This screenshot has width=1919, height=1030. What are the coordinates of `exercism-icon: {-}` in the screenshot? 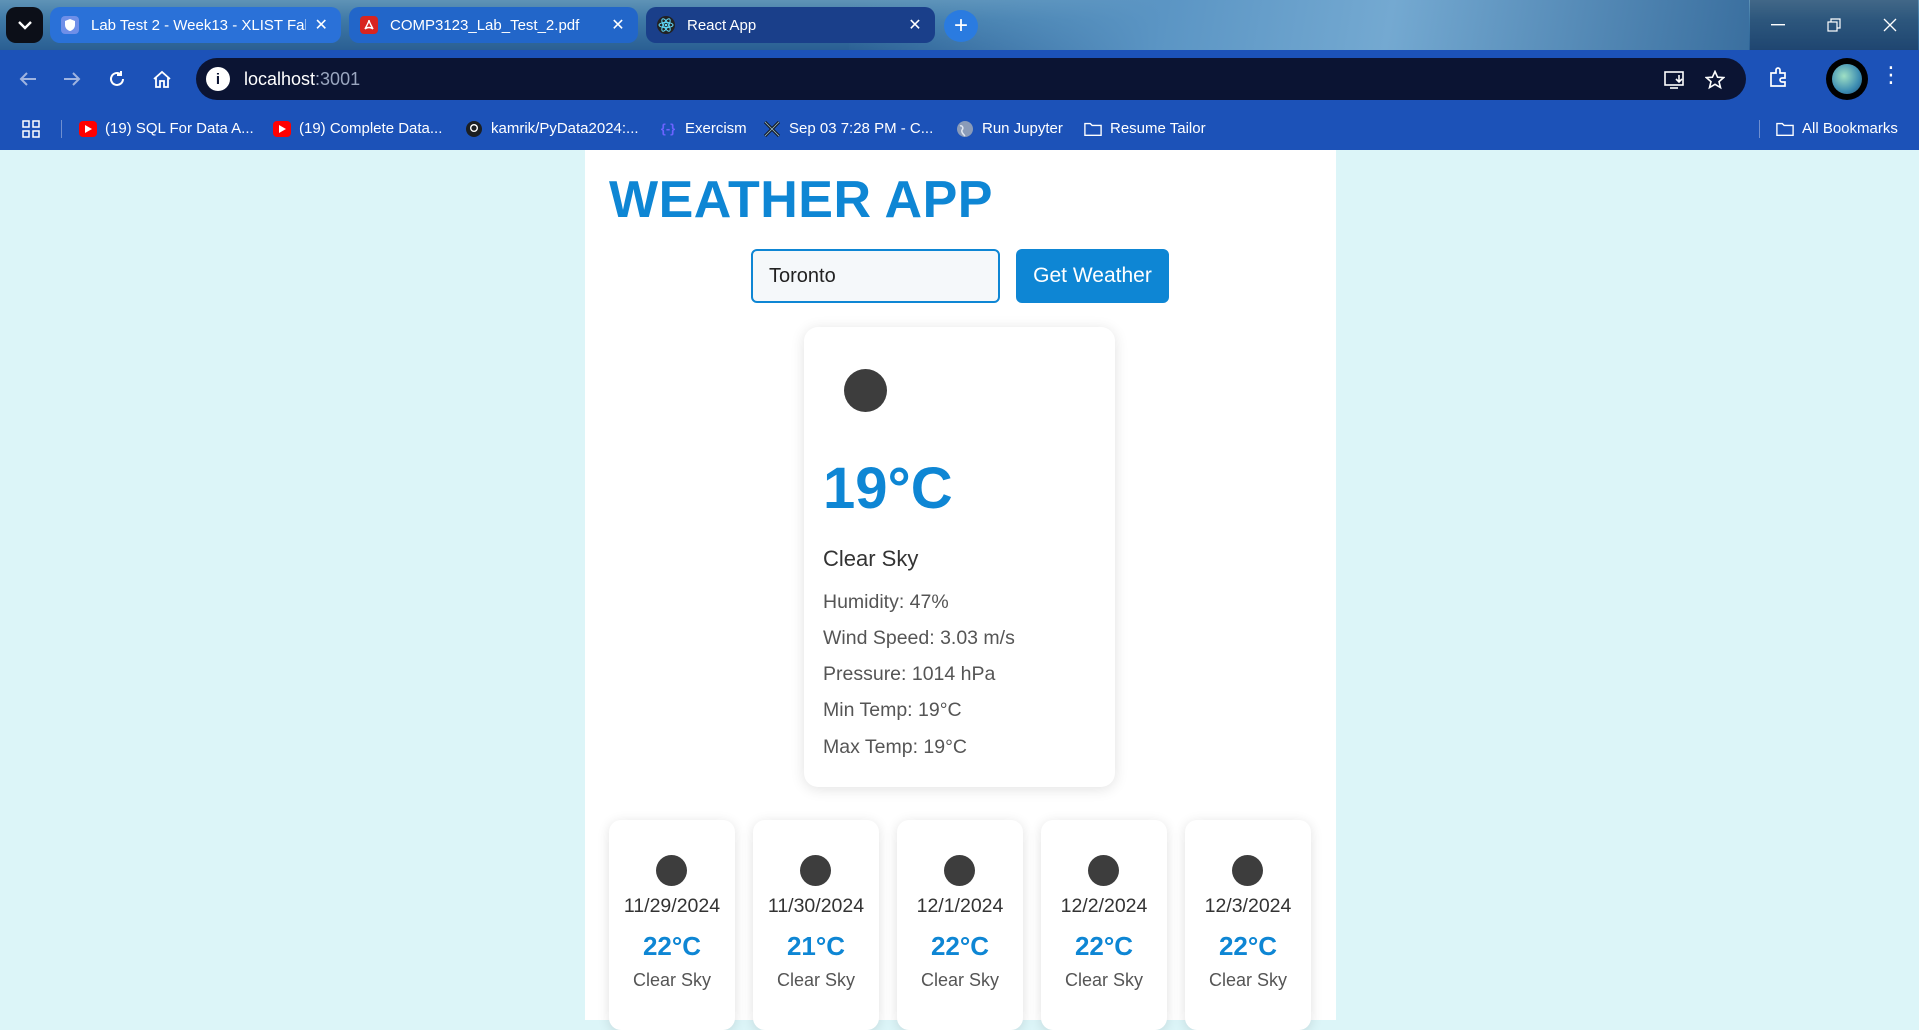 It's located at (668, 128).